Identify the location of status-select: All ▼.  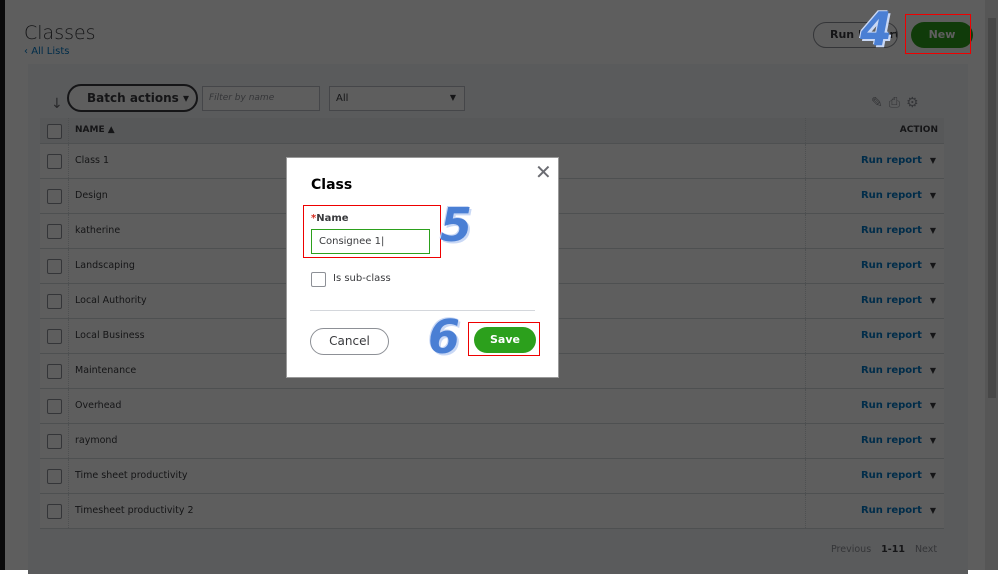
(397, 98).